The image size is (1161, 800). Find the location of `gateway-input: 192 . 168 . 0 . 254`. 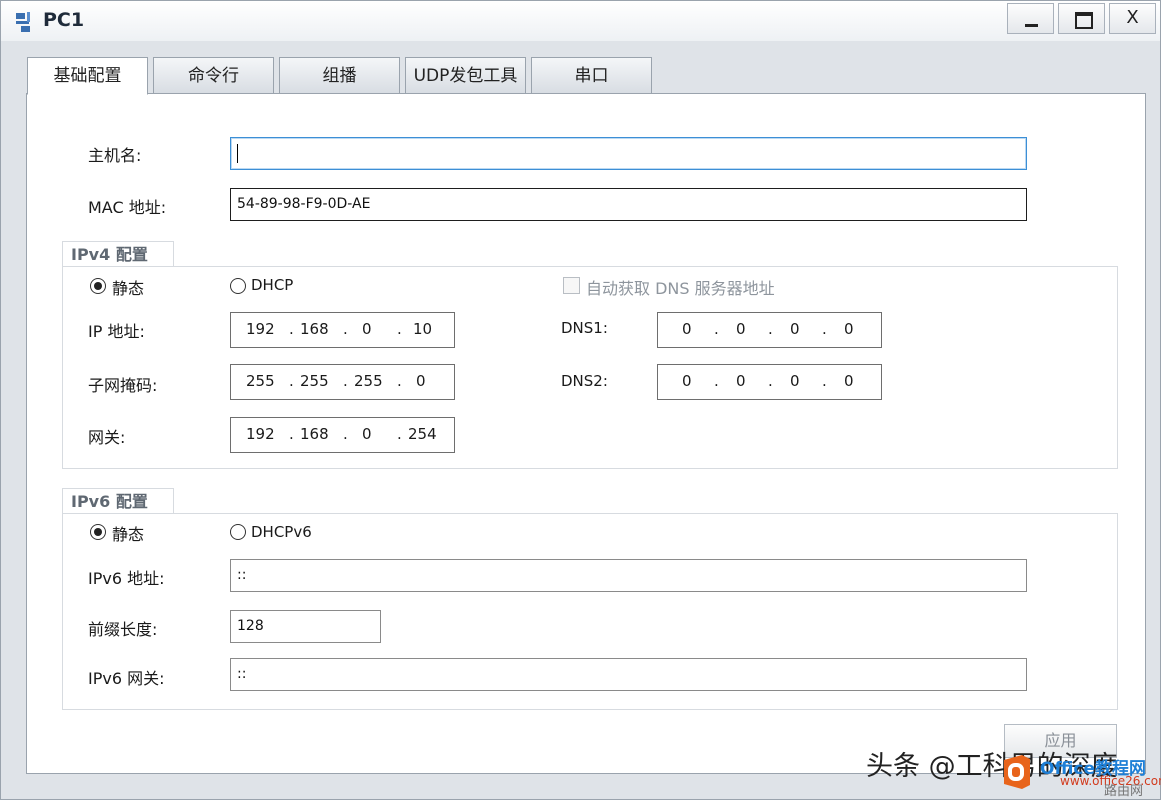

gateway-input: 192 . 168 . 0 . 254 is located at coordinates (342, 435).